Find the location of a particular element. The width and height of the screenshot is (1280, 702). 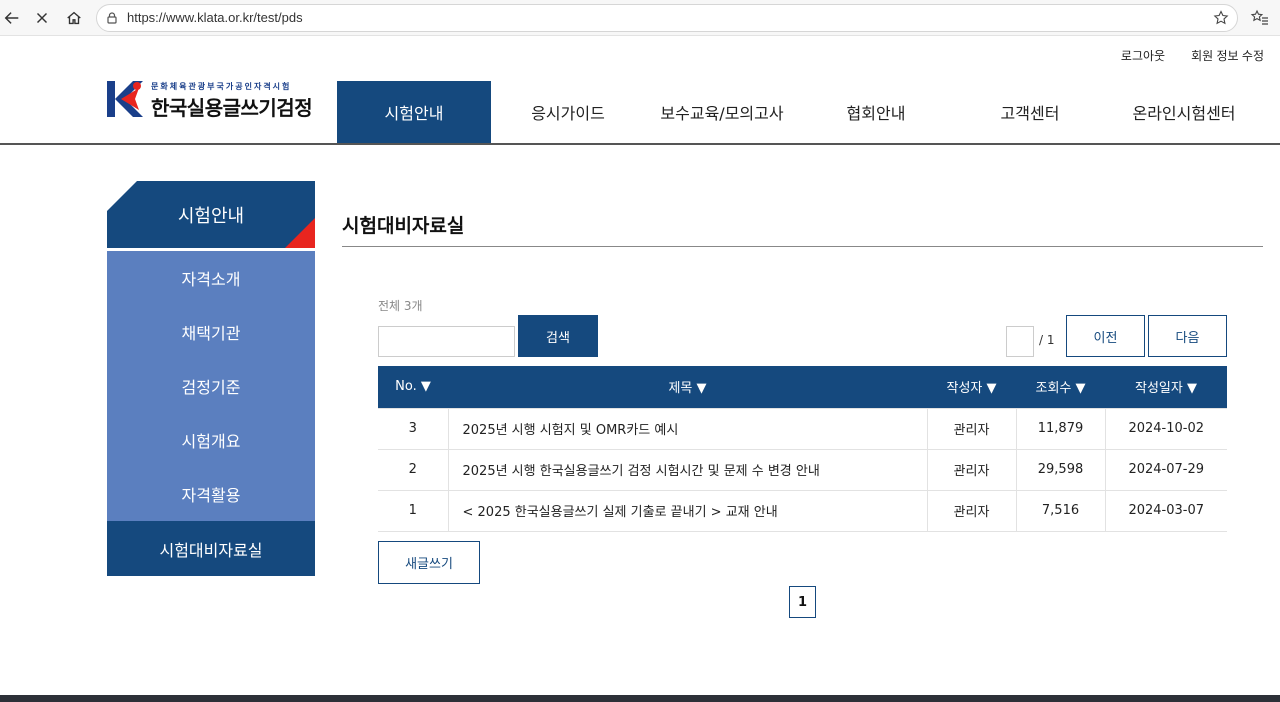

footer-edge is located at coordinates (640, 698).